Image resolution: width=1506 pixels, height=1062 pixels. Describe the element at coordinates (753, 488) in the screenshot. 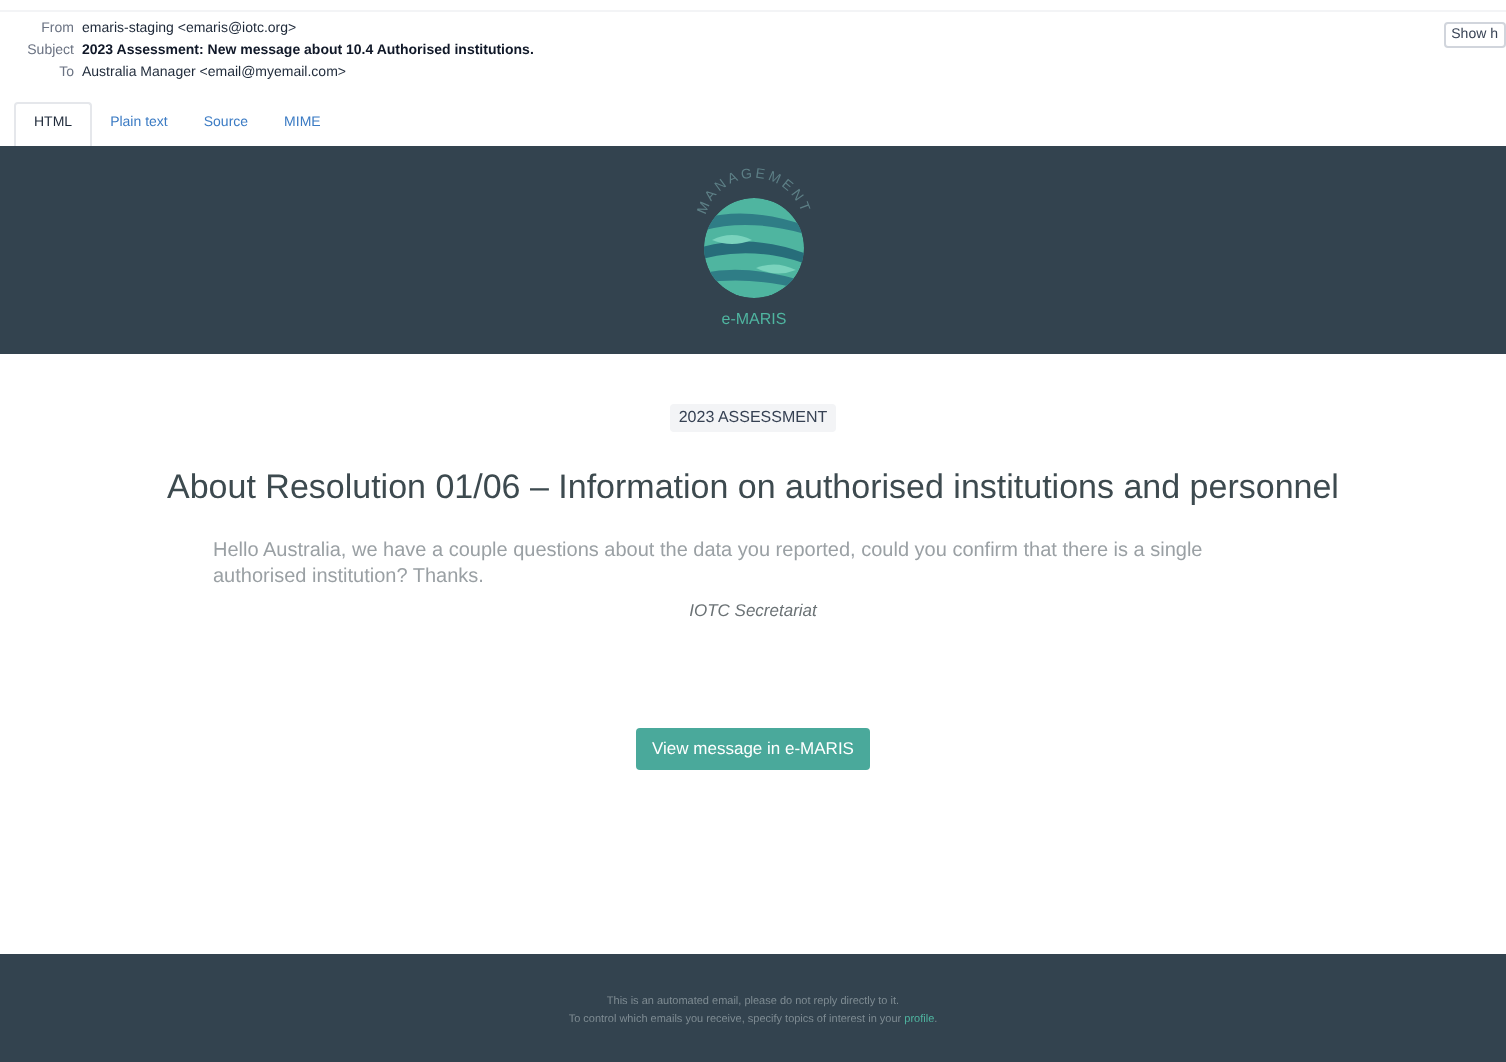

I see `message-title: About Resolution 01/06 – Information on authorised institutions and personnel` at that location.